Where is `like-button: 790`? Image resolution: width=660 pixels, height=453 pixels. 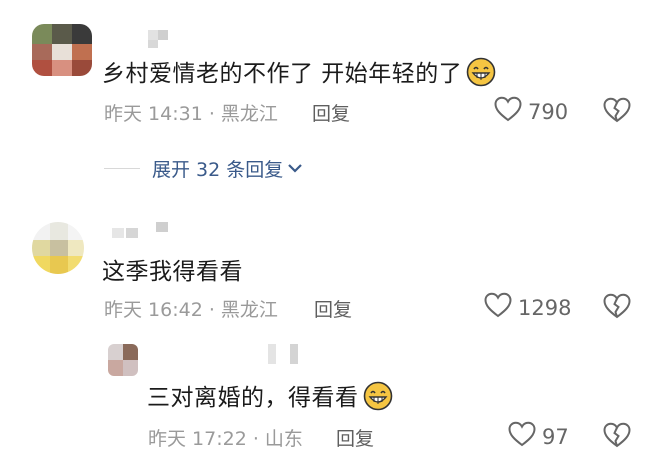 like-button: 790 is located at coordinates (531, 111).